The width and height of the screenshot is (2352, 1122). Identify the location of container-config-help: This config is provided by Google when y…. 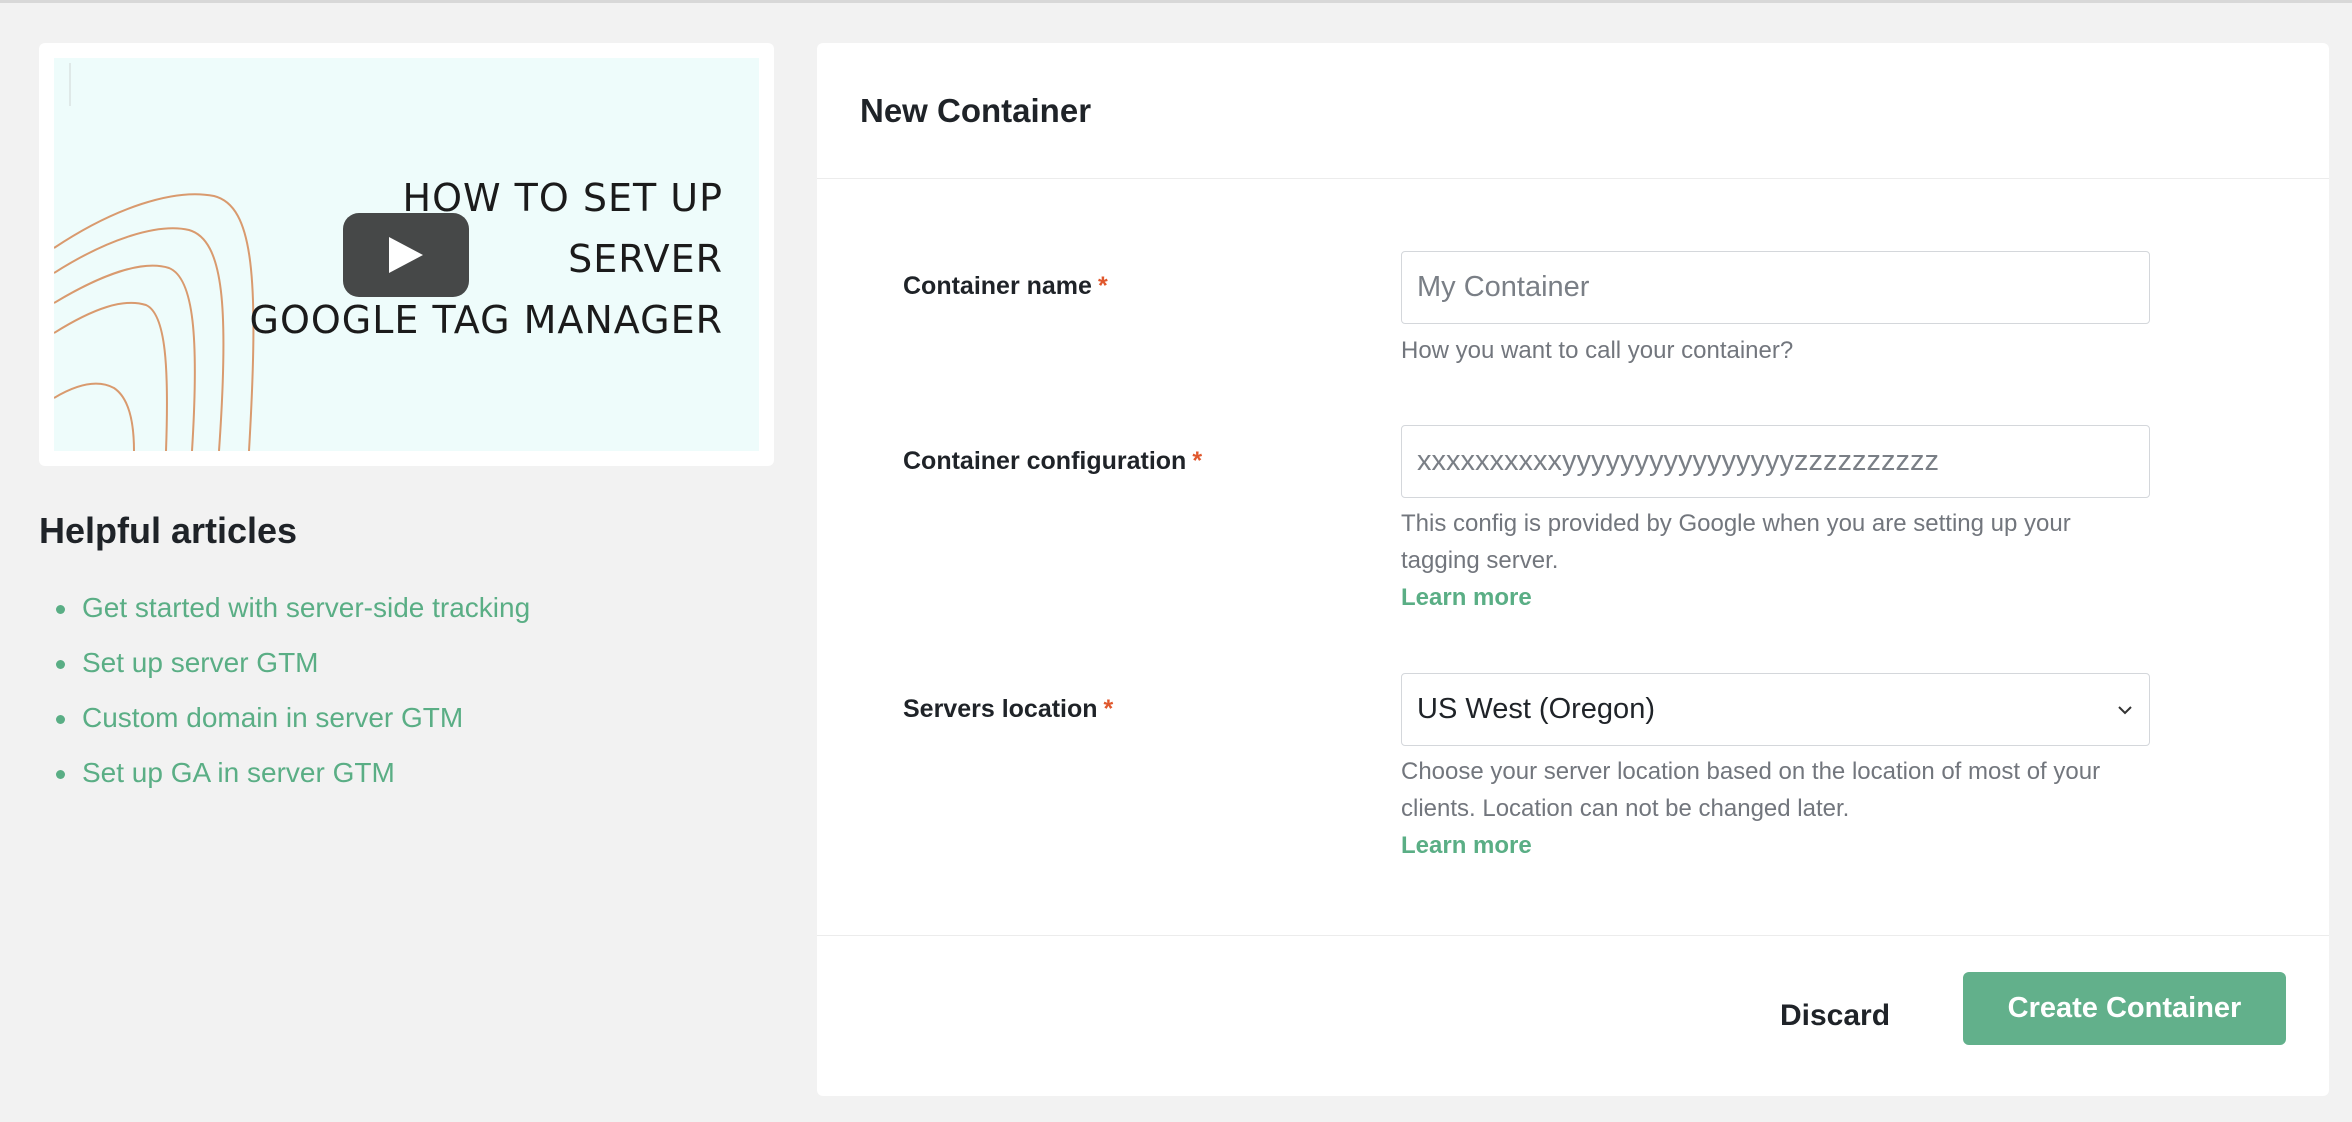
(1771, 560).